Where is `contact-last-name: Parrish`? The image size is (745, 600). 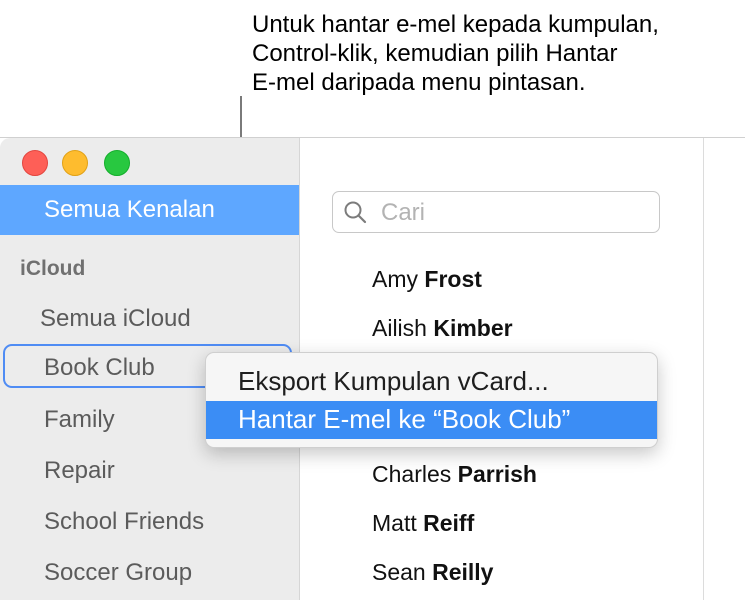 contact-last-name: Parrish is located at coordinates (497, 474).